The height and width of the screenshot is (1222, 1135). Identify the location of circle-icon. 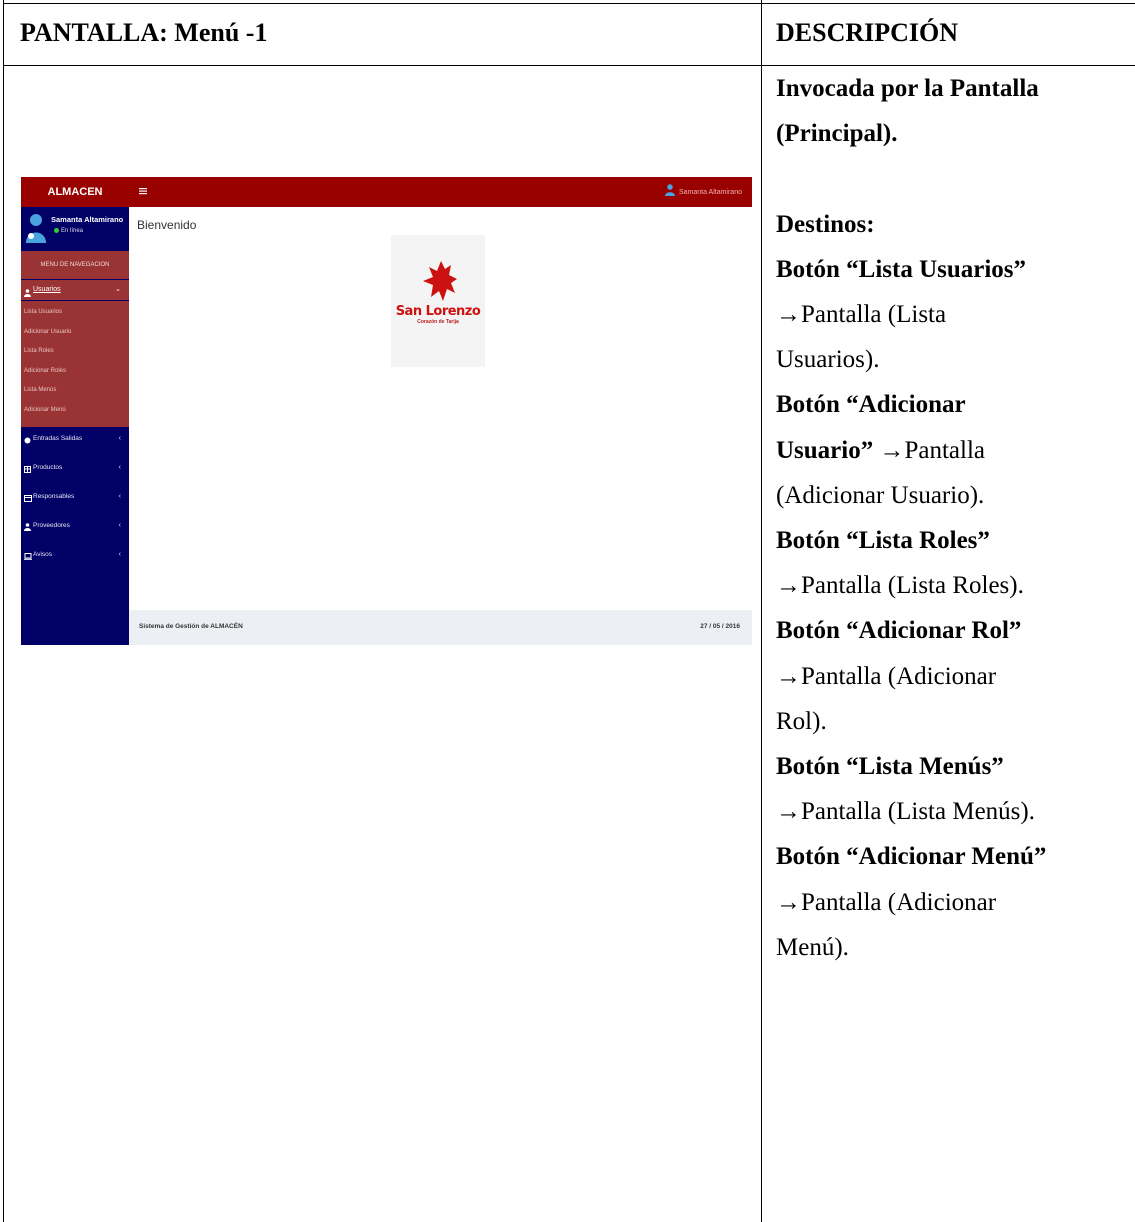
(27, 443).